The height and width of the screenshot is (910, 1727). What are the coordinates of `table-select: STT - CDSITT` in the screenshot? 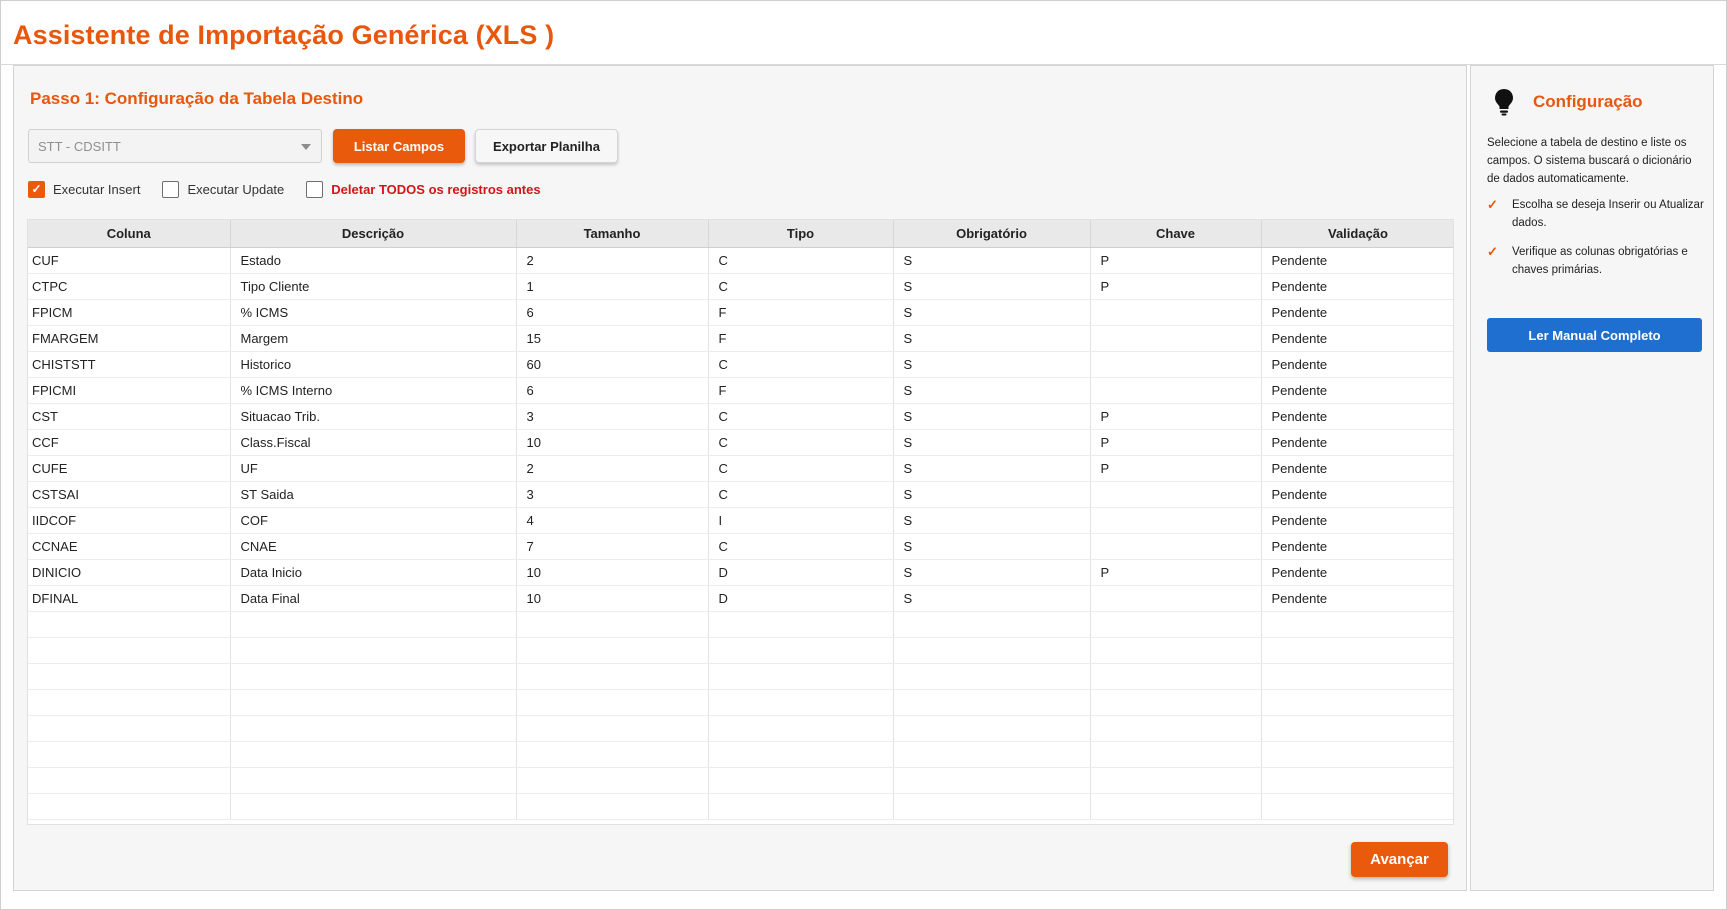 It's located at (175, 146).